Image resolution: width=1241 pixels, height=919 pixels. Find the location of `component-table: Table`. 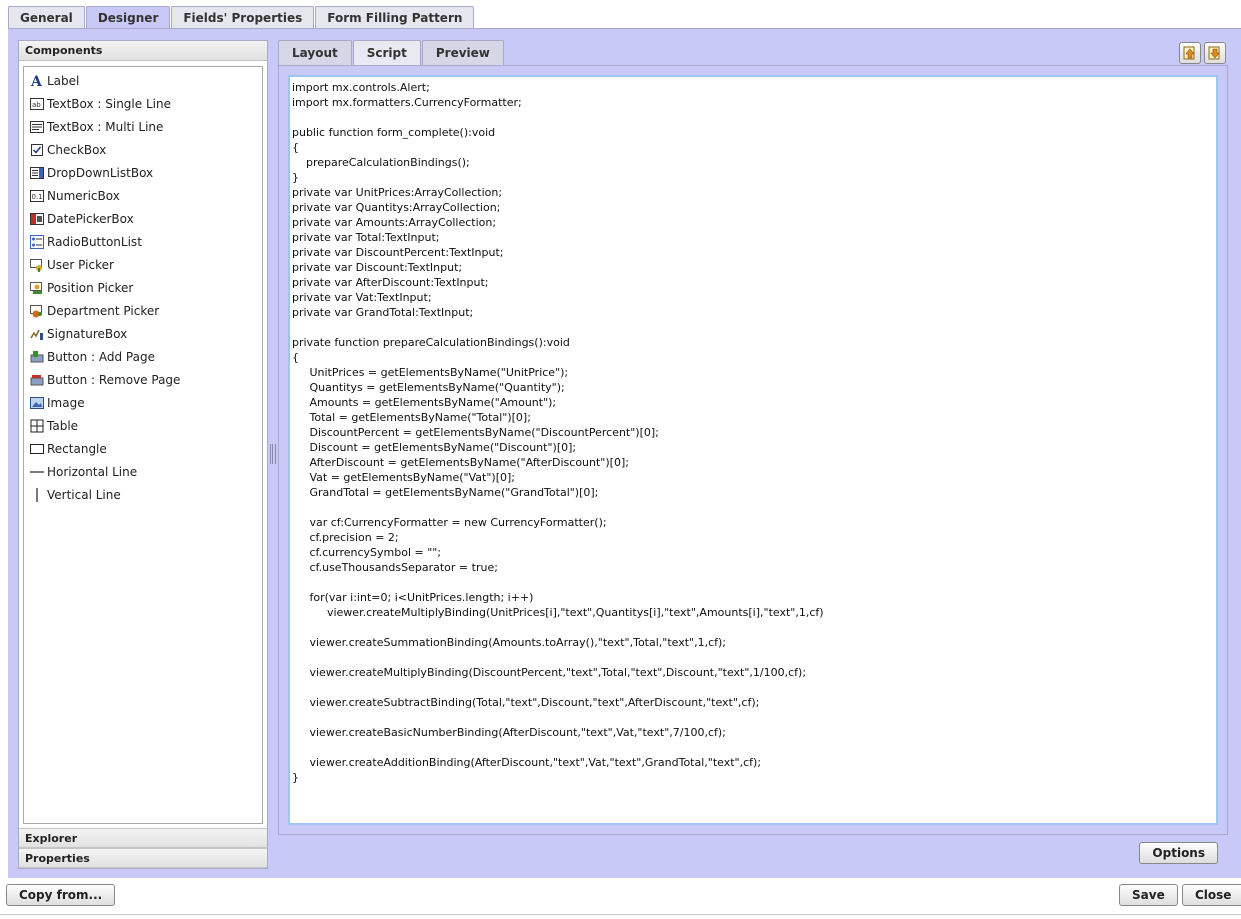

component-table: Table is located at coordinates (143, 425).